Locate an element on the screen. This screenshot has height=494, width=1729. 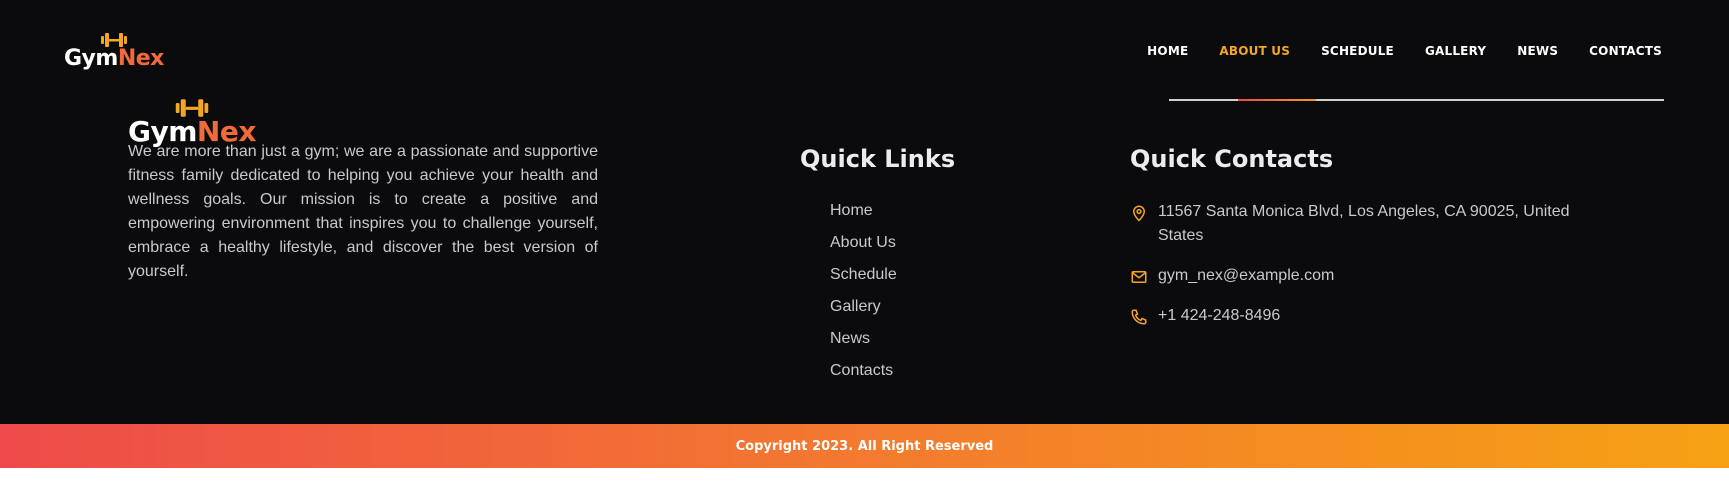
list-item: Schedule is located at coordinates (863, 275).